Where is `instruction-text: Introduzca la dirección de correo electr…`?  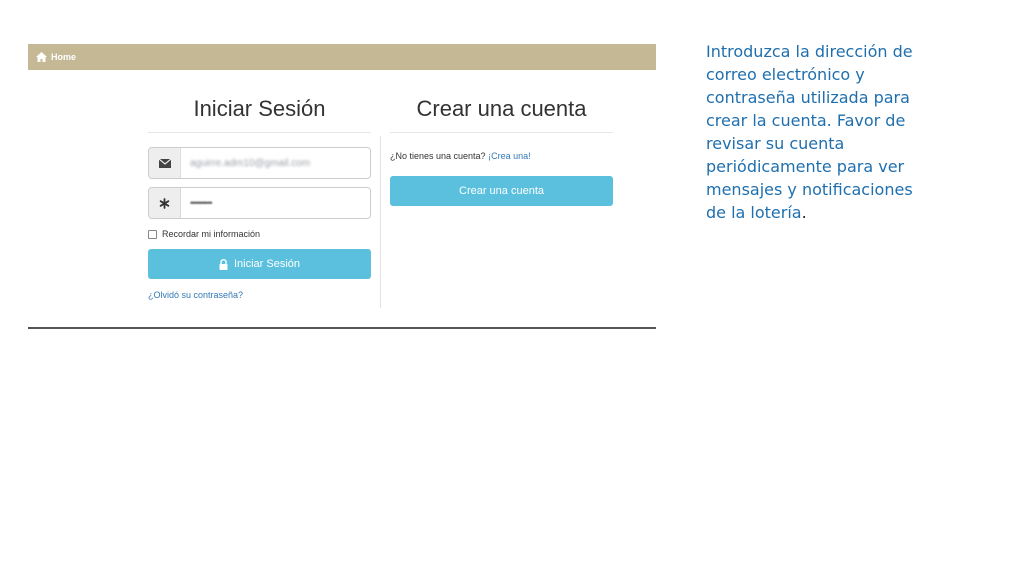 instruction-text: Introduzca la dirección de correo electr… is located at coordinates (809, 132).